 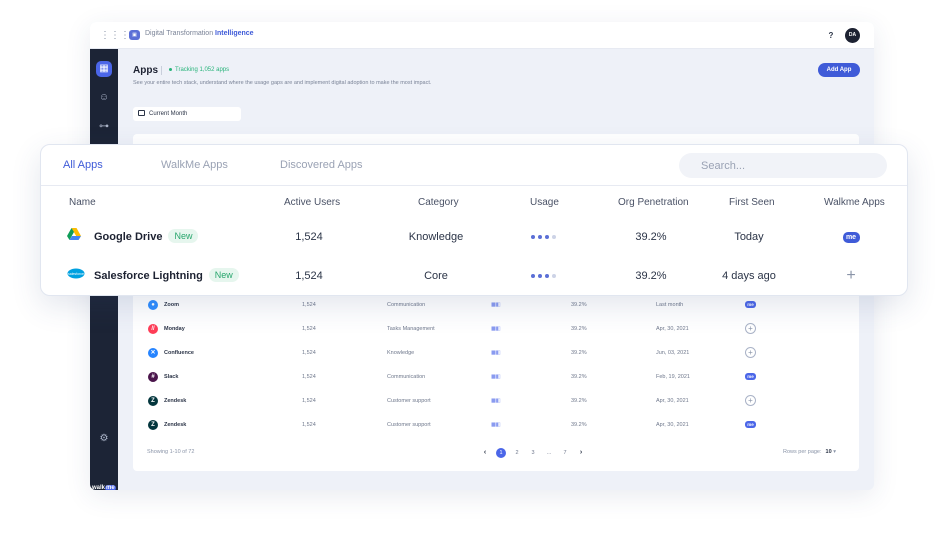 What do you see at coordinates (544, 202) in the screenshot?
I see `col-usage: Usage` at bounding box center [544, 202].